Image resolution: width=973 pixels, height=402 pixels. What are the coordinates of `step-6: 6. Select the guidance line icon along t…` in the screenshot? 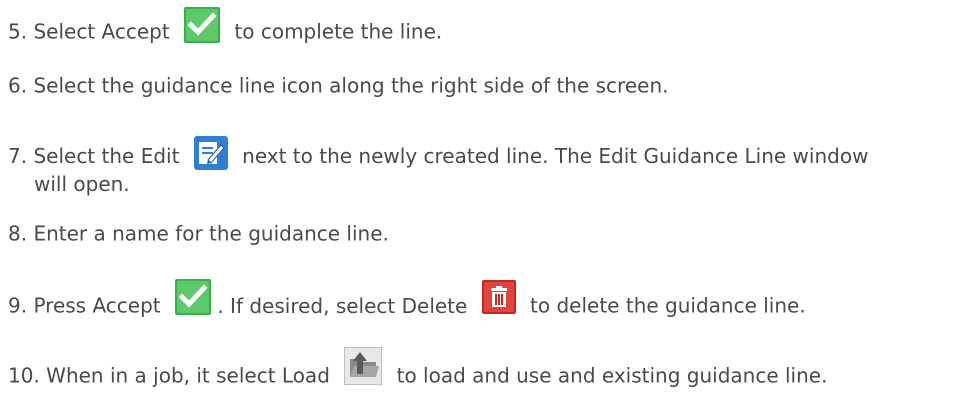 It's located at (338, 85).